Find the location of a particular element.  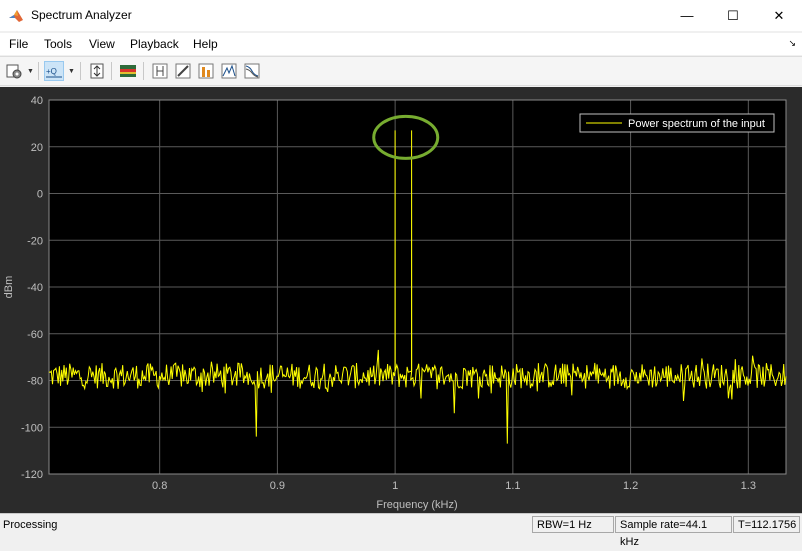

minimize-icon: — is located at coordinates (687, 15).